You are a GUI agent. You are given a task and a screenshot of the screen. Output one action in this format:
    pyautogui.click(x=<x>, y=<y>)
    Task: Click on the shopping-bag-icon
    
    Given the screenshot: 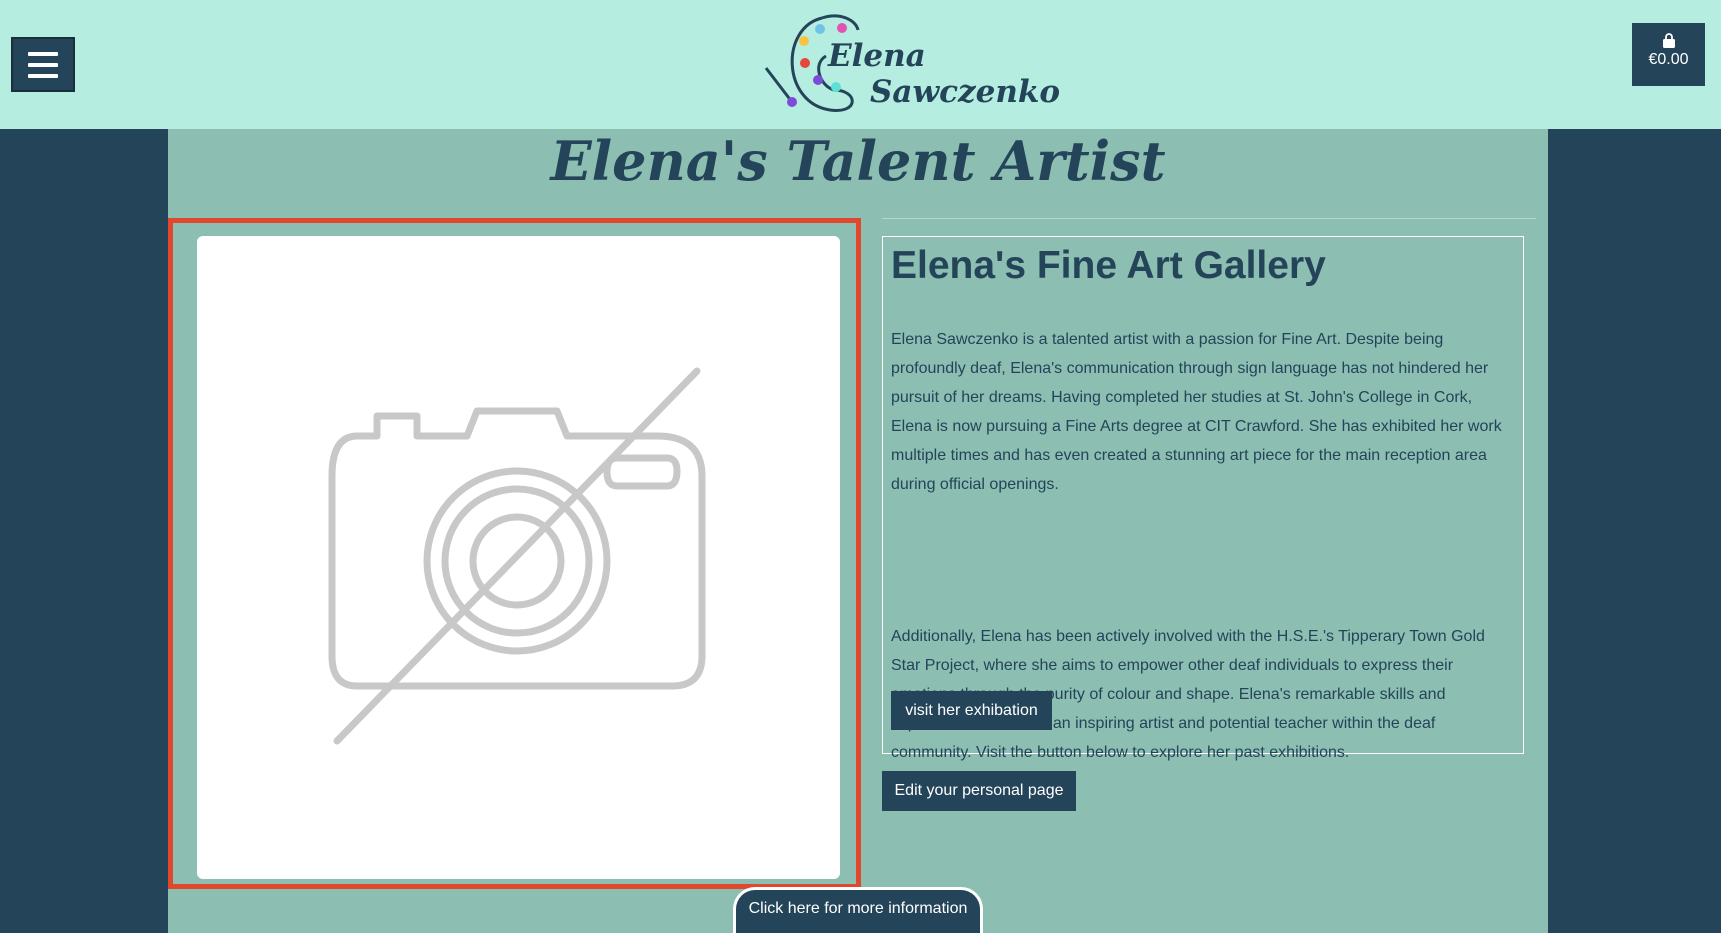 What is the action you would take?
    pyautogui.click(x=1668, y=40)
    